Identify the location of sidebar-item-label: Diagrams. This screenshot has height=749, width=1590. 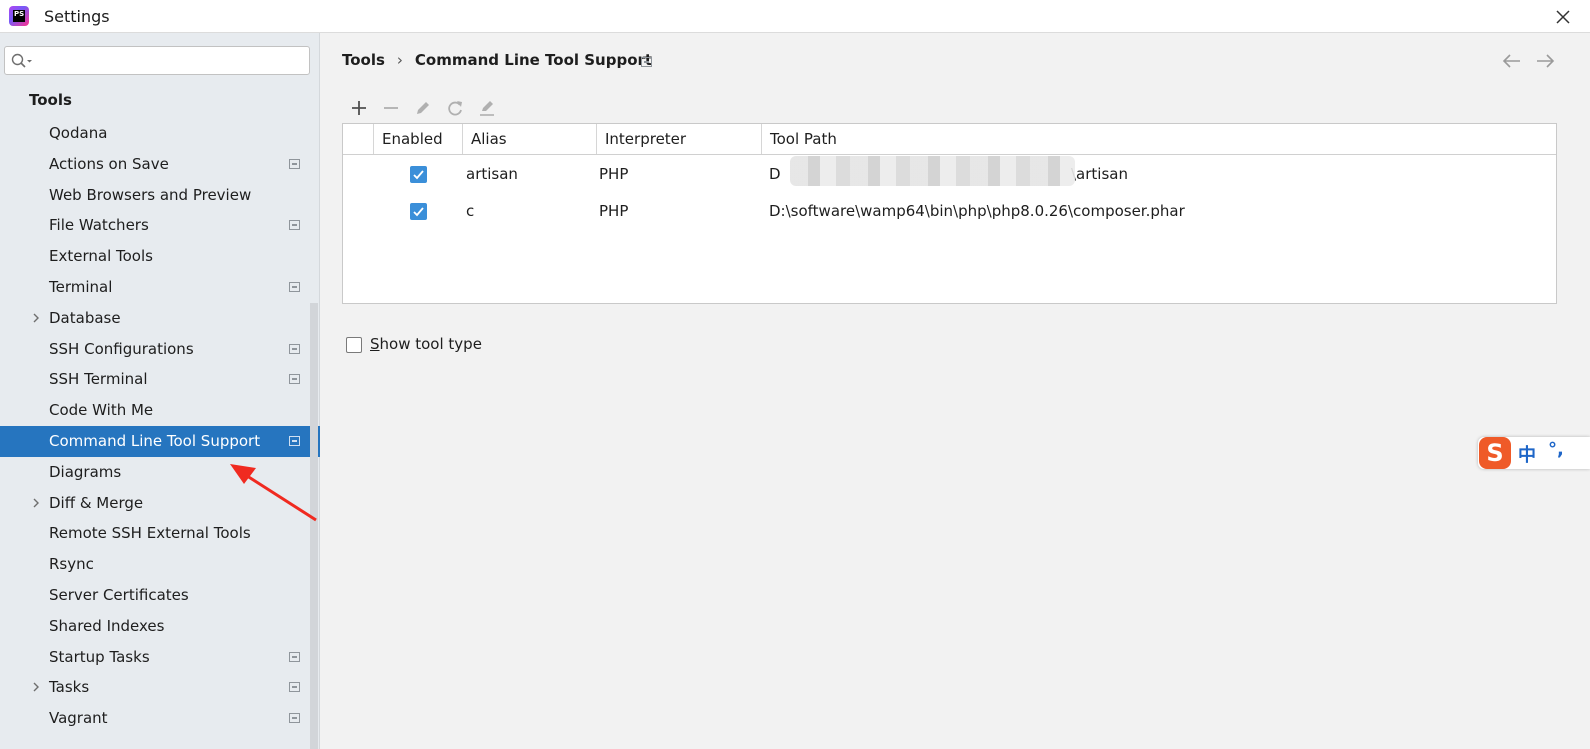
(85, 471).